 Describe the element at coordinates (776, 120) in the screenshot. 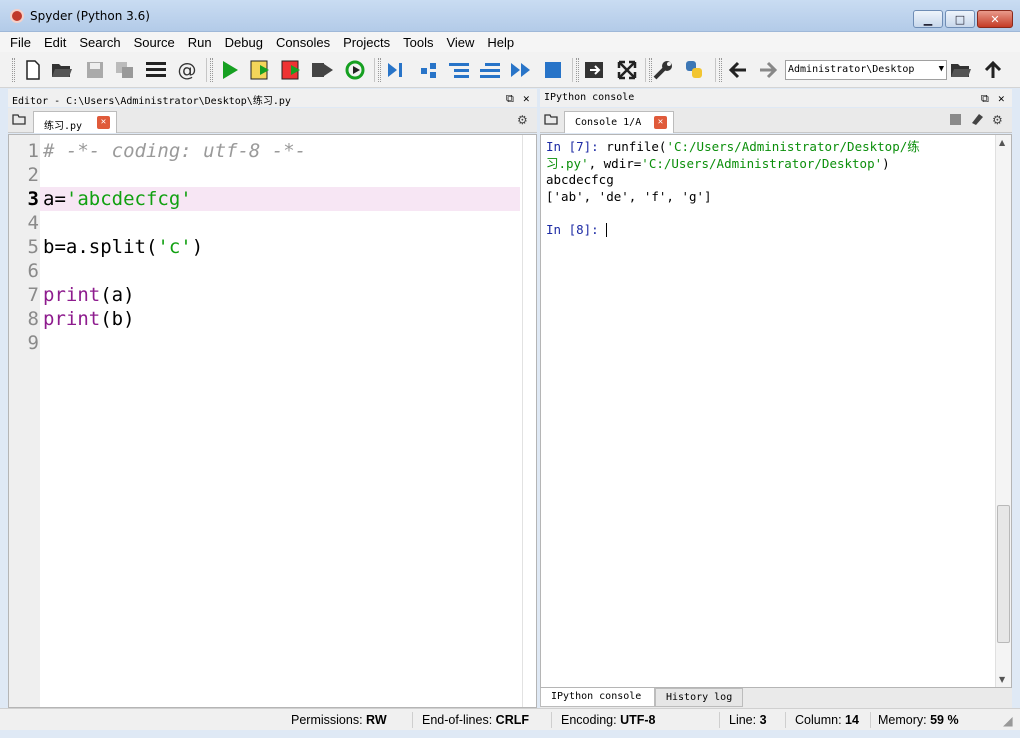

I see `console-tab-bar: Console 1/A ✕ ⚙` at that location.